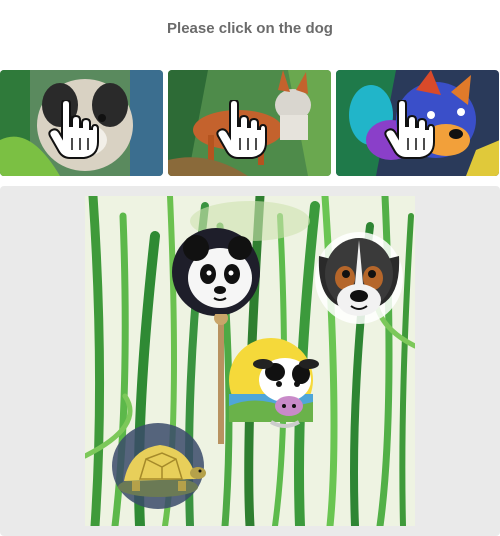 The image size is (500, 536). What do you see at coordinates (216, 272) in the screenshot?
I see `panda-option` at bounding box center [216, 272].